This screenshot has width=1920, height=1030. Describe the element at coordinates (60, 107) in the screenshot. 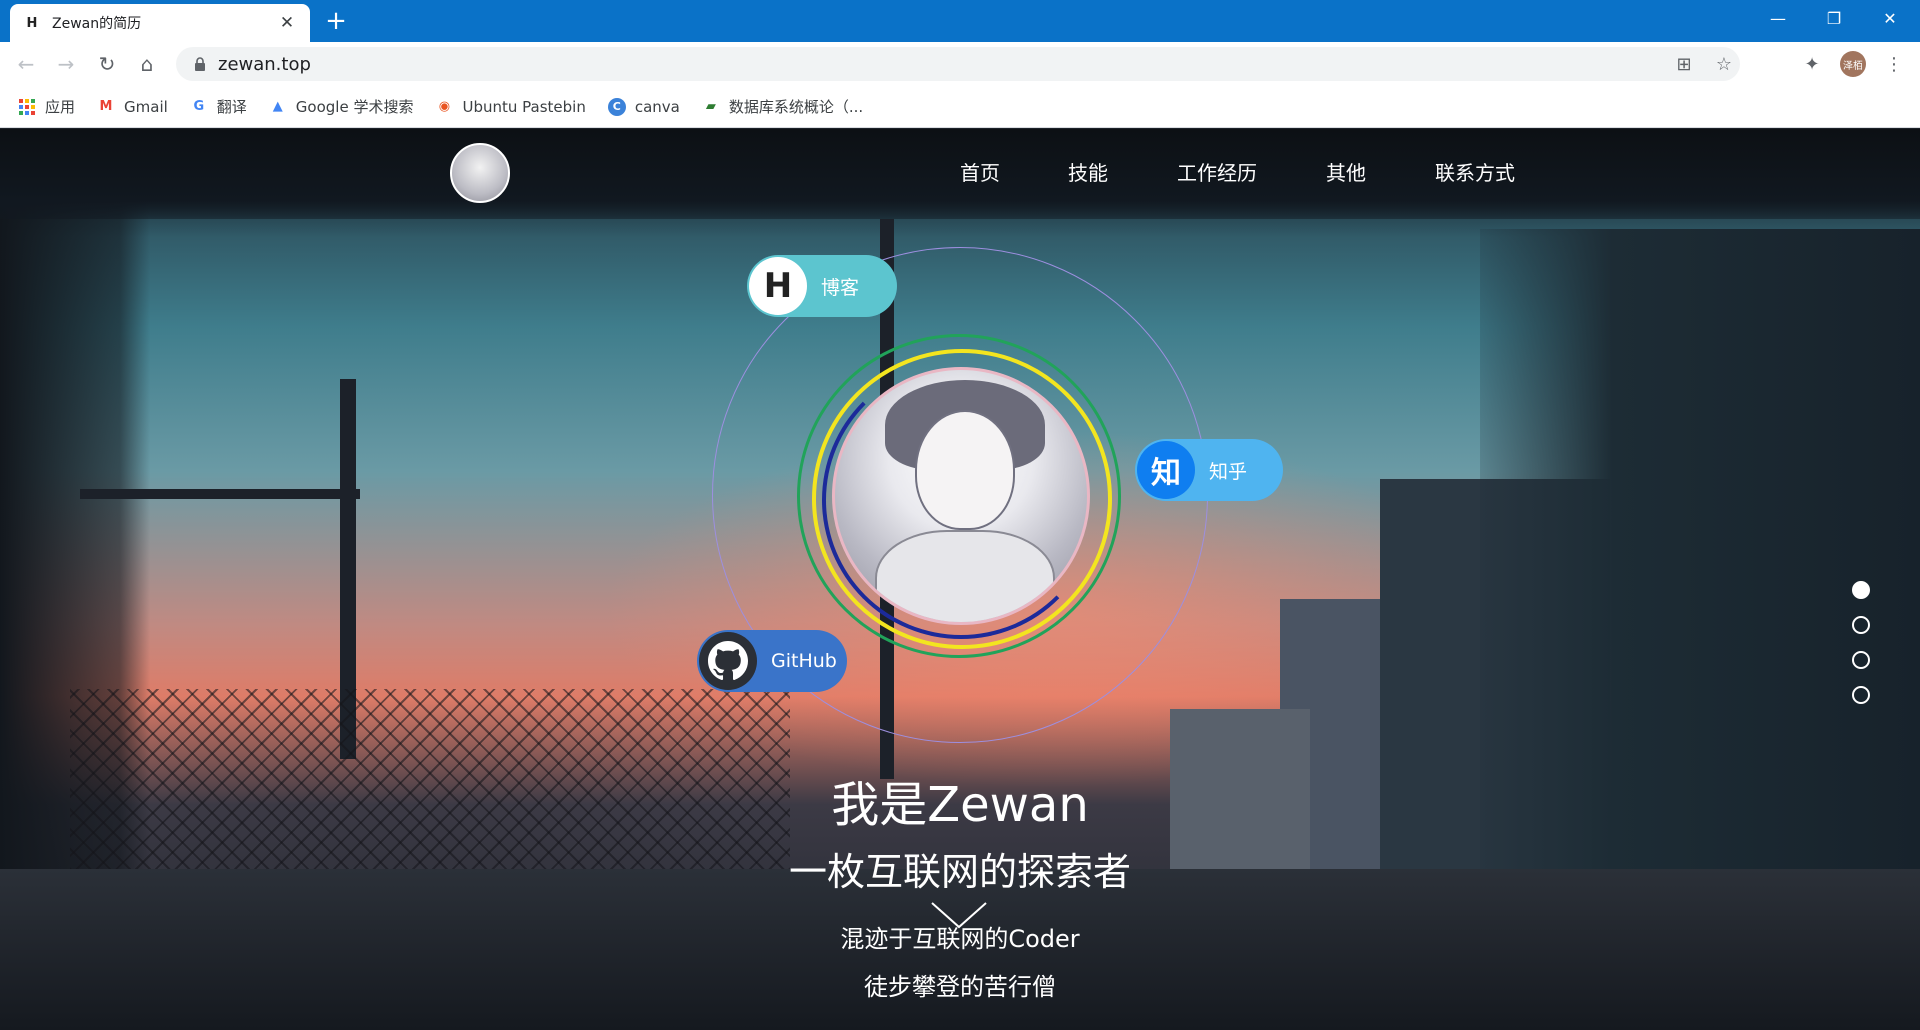

I see `bookmark-label: 应用` at that location.